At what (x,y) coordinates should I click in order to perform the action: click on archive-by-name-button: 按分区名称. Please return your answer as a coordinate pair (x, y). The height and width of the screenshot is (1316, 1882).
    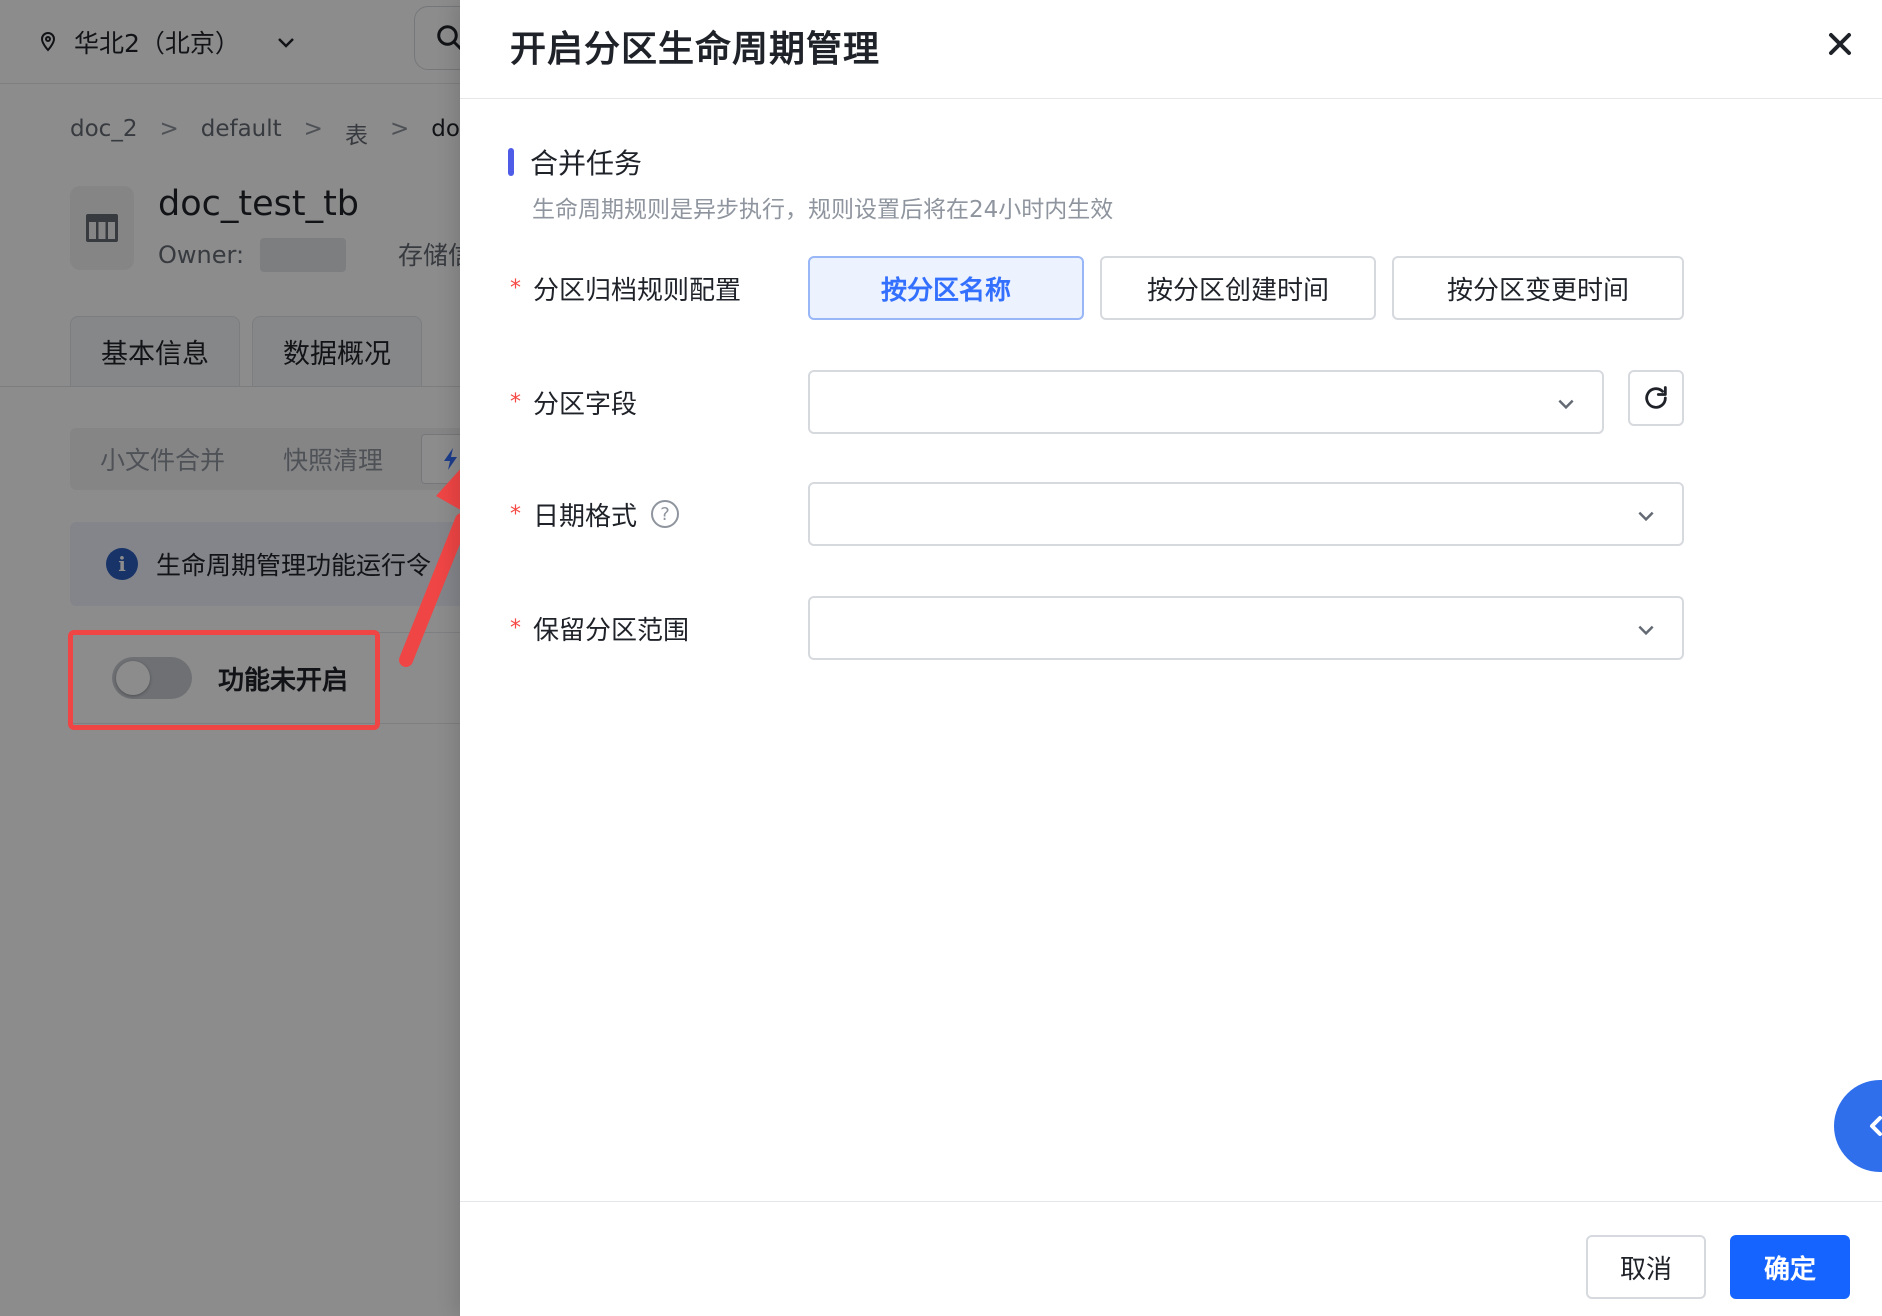
    Looking at the image, I should click on (946, 288).